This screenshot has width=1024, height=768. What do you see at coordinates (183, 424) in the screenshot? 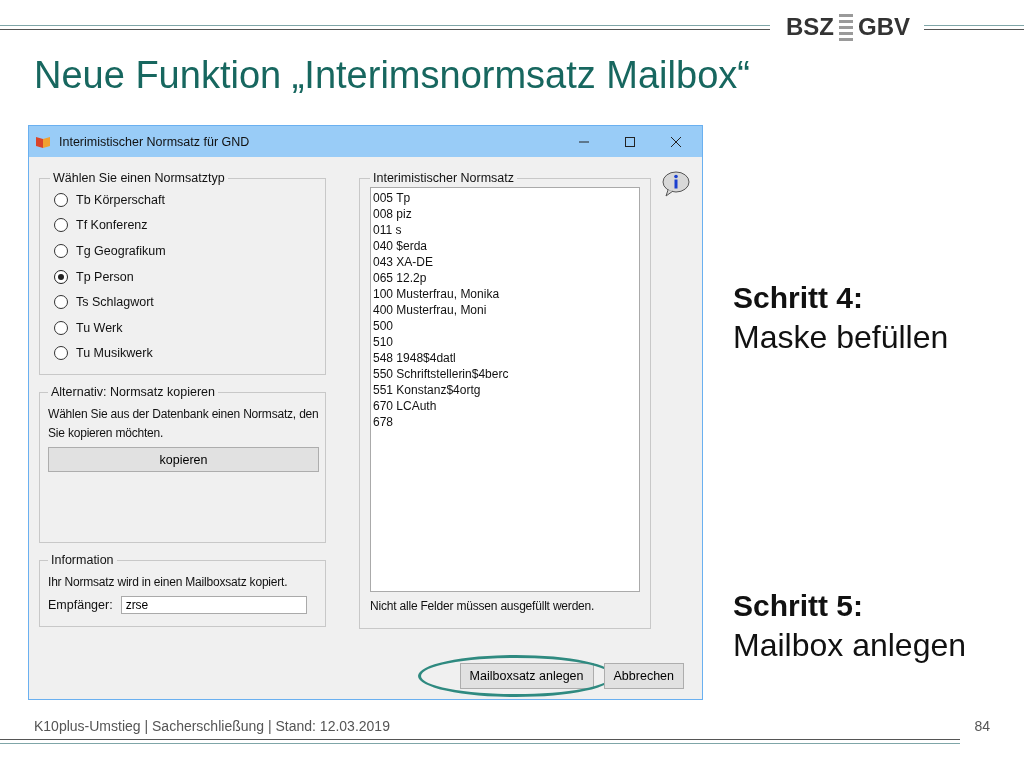
I see `copy-instructions: Wählen Sie aus der Datenbank einen Normsatz, den Sie kopieren möchten.` at bounding box center [183, 424].